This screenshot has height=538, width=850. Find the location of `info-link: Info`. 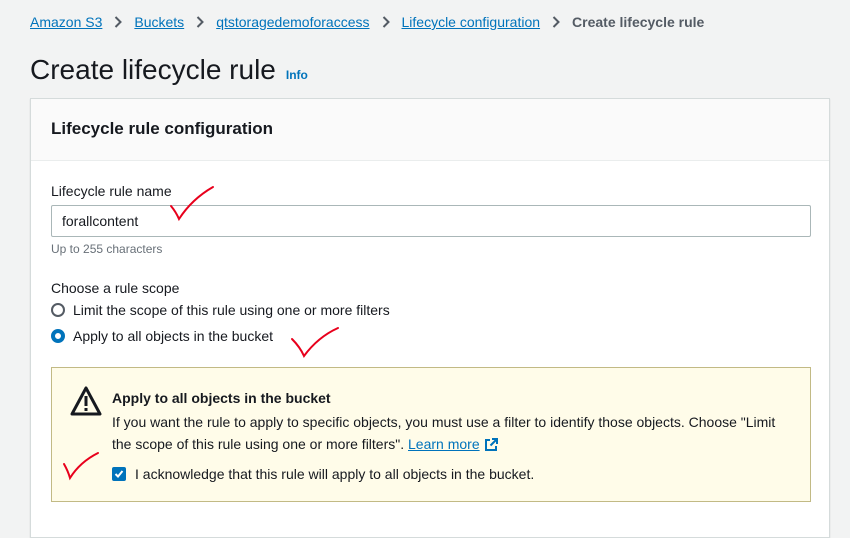

info-link: Info is located at coordinates (297, 75).